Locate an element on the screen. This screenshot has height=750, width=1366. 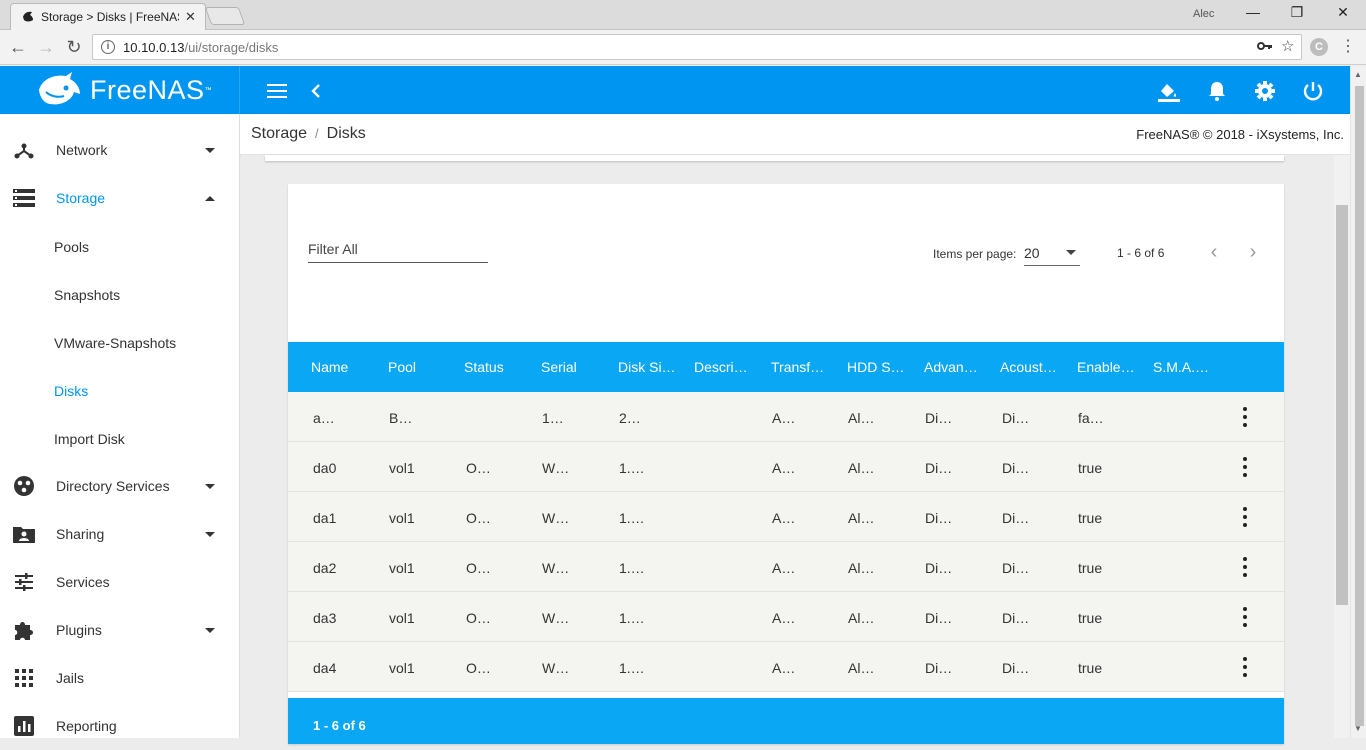
sidebar-item-jails: Jails is located at coordinates (120, 678).